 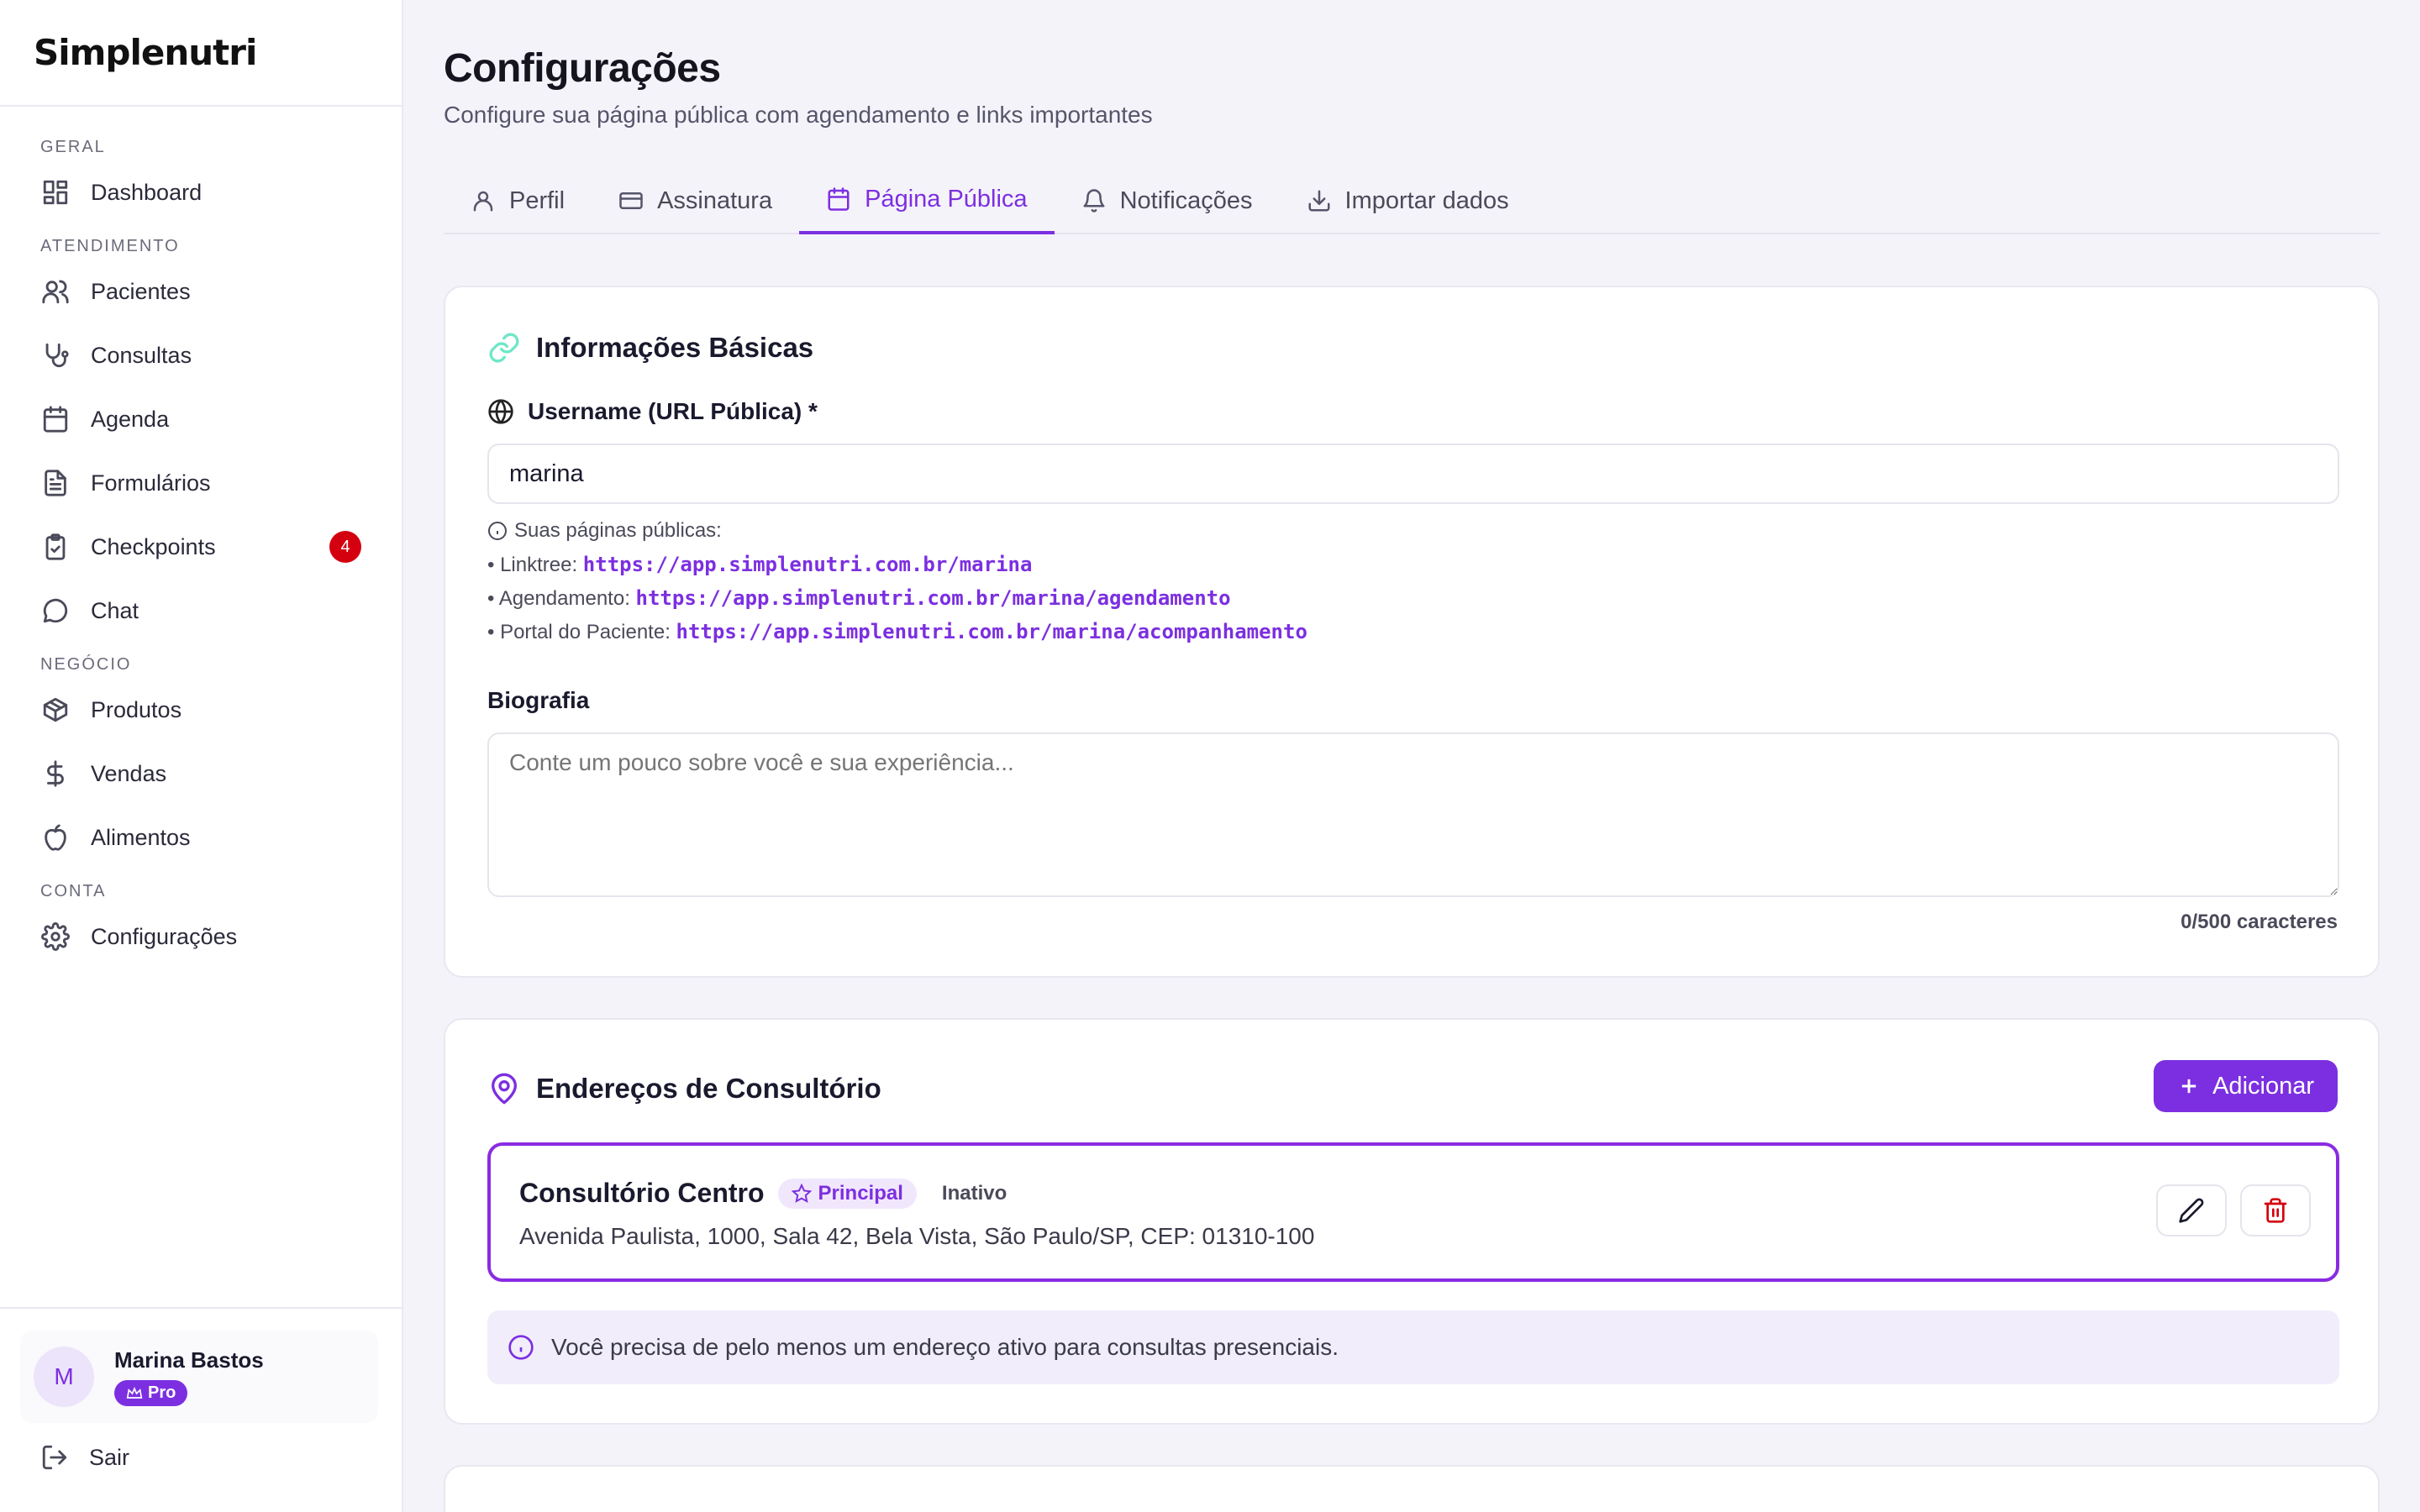 What do you see at coordinates (505, 1089) in the screenshot?
I see `map-pin-icon` at bounding box center [505, 1089].